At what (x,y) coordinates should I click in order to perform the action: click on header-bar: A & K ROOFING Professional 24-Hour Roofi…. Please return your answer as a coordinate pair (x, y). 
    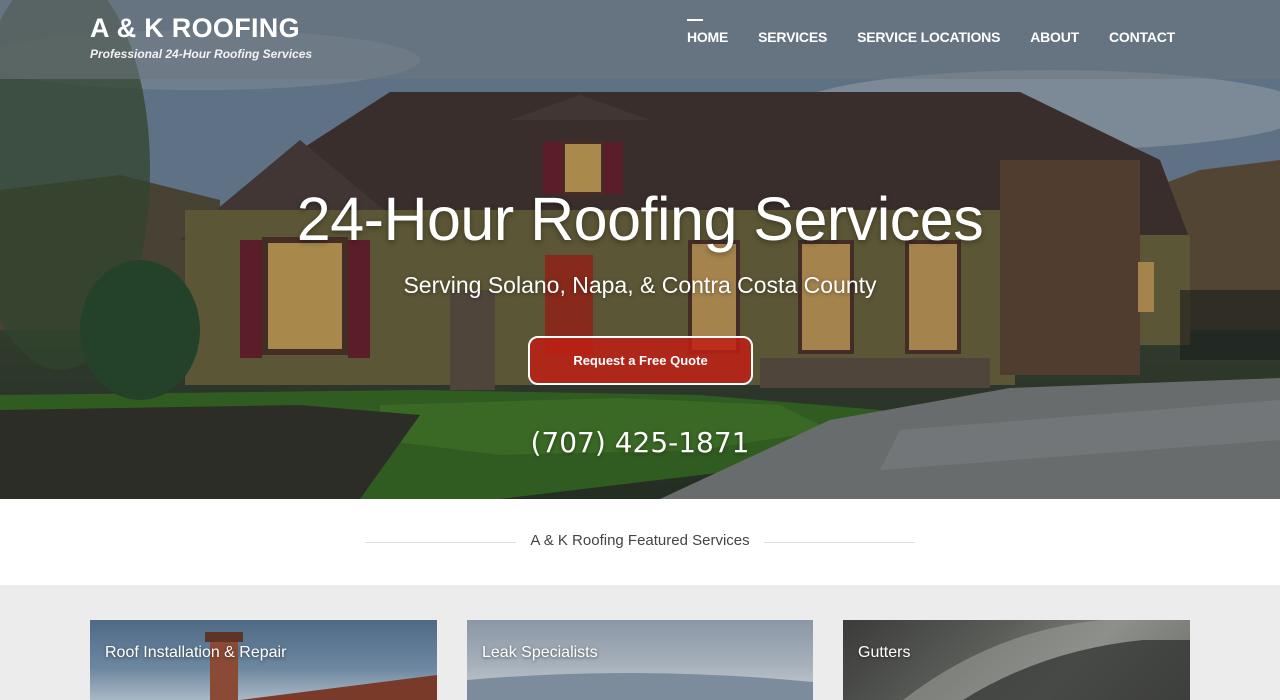
    Looking at the image, I should click on (640, 39).